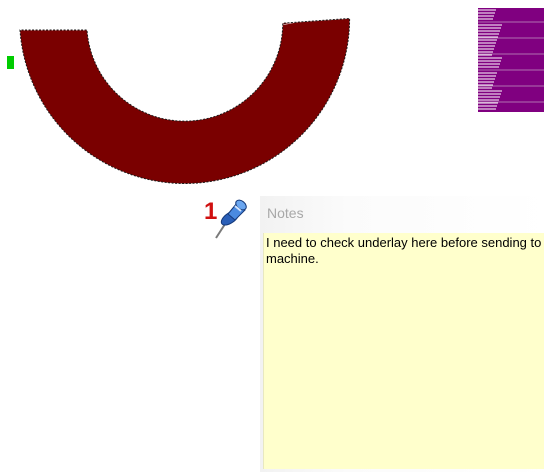 Image resolution: width=544 pixels, height=472 pixels. I want to click on start-point-marker, so click(10, 62).